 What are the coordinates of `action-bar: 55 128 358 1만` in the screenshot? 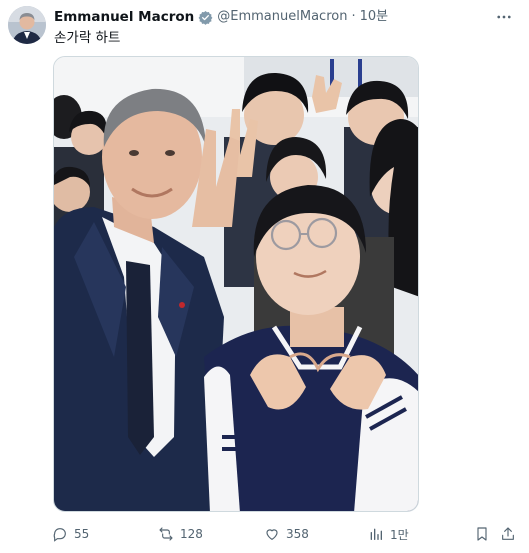 It's located at (285, 534).